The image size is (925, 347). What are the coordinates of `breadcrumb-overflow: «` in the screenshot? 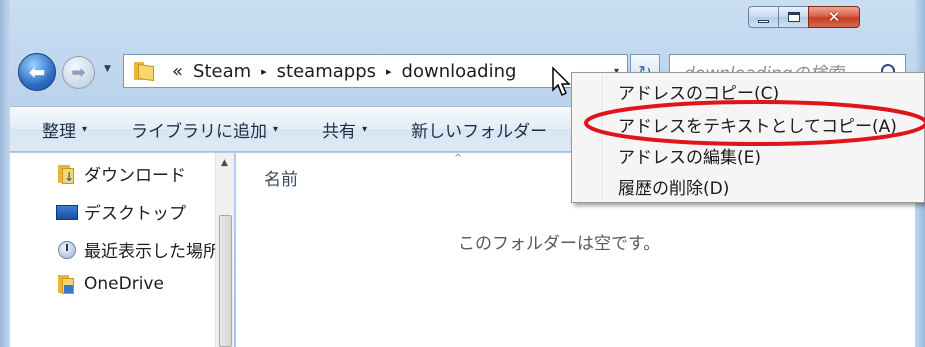 It's located at (177, 71).